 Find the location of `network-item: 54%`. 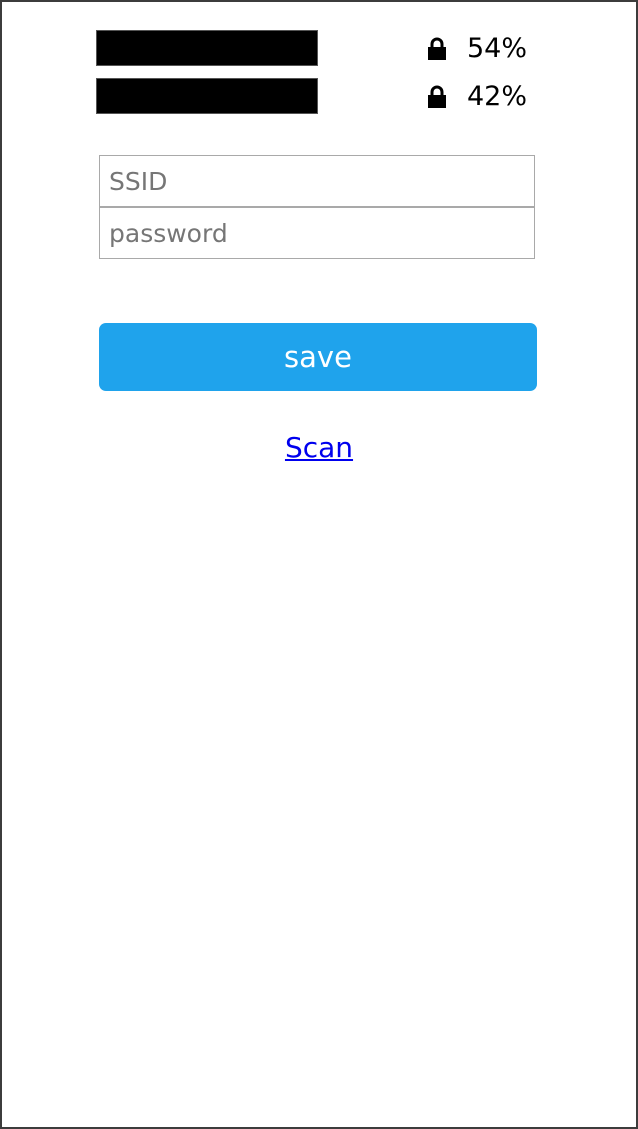

network-item: 54% is located at coordinates (321, 49).